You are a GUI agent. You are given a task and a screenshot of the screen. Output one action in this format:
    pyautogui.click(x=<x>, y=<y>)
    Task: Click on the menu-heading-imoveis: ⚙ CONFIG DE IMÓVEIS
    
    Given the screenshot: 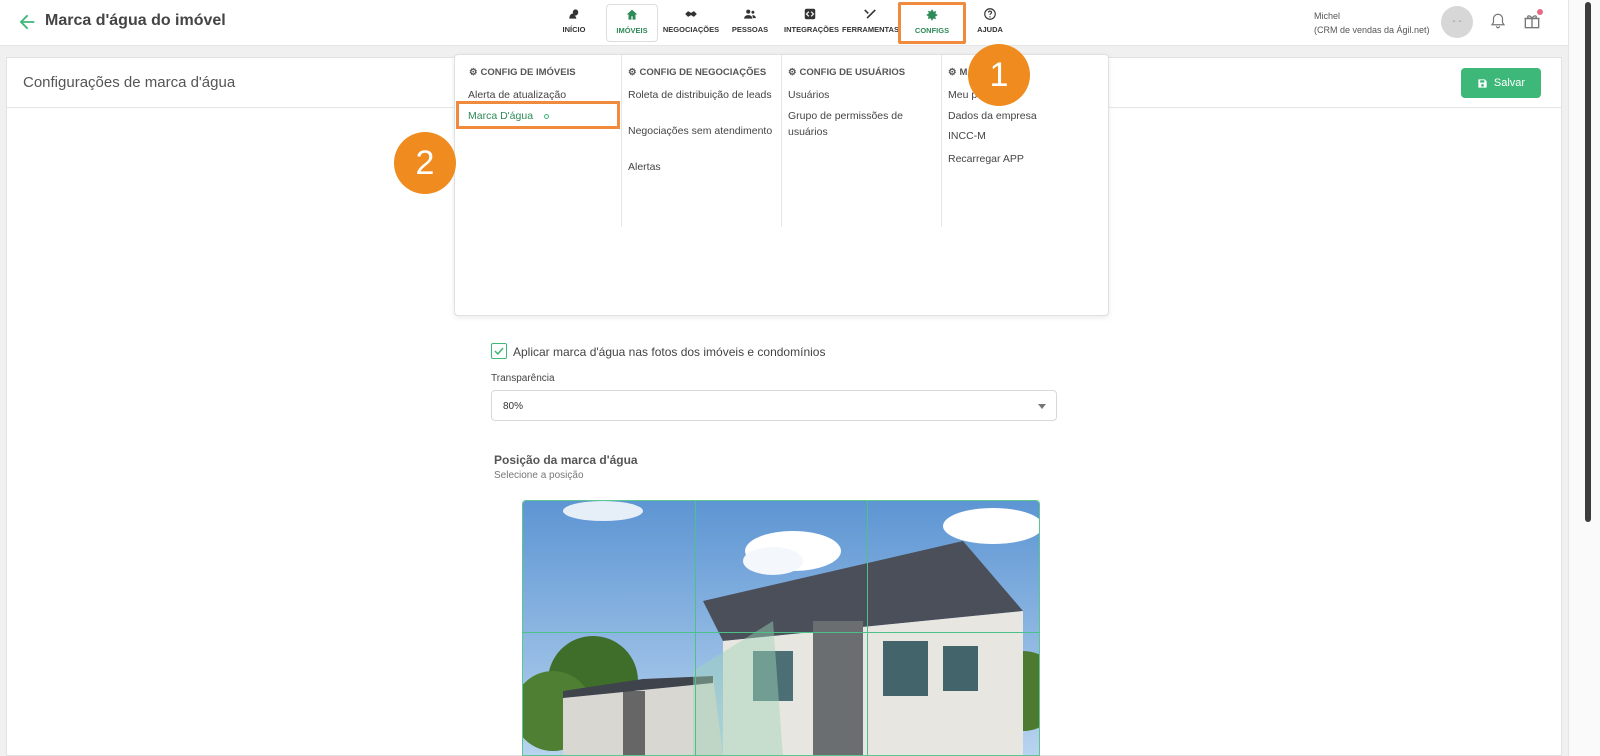 What is the action you would take?
    pyautogui.click(x=522, y=72)
    